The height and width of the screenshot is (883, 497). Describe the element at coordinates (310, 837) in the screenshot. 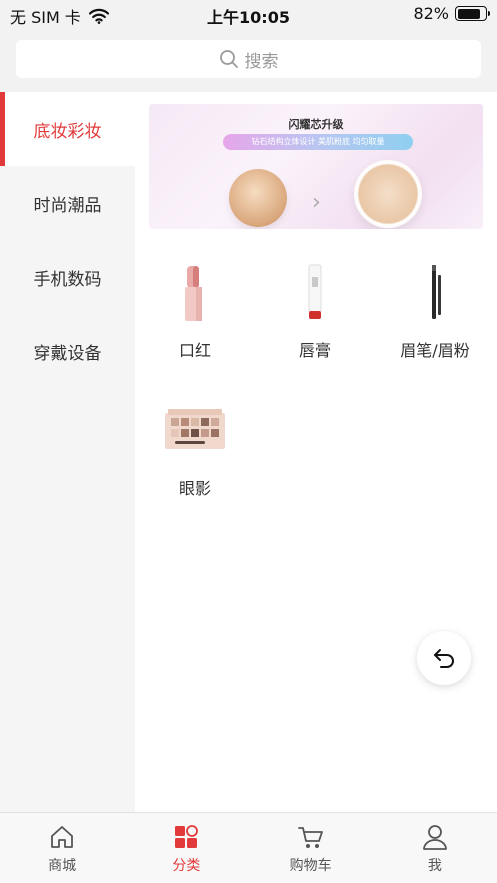

I see `cart-icon` at that location.